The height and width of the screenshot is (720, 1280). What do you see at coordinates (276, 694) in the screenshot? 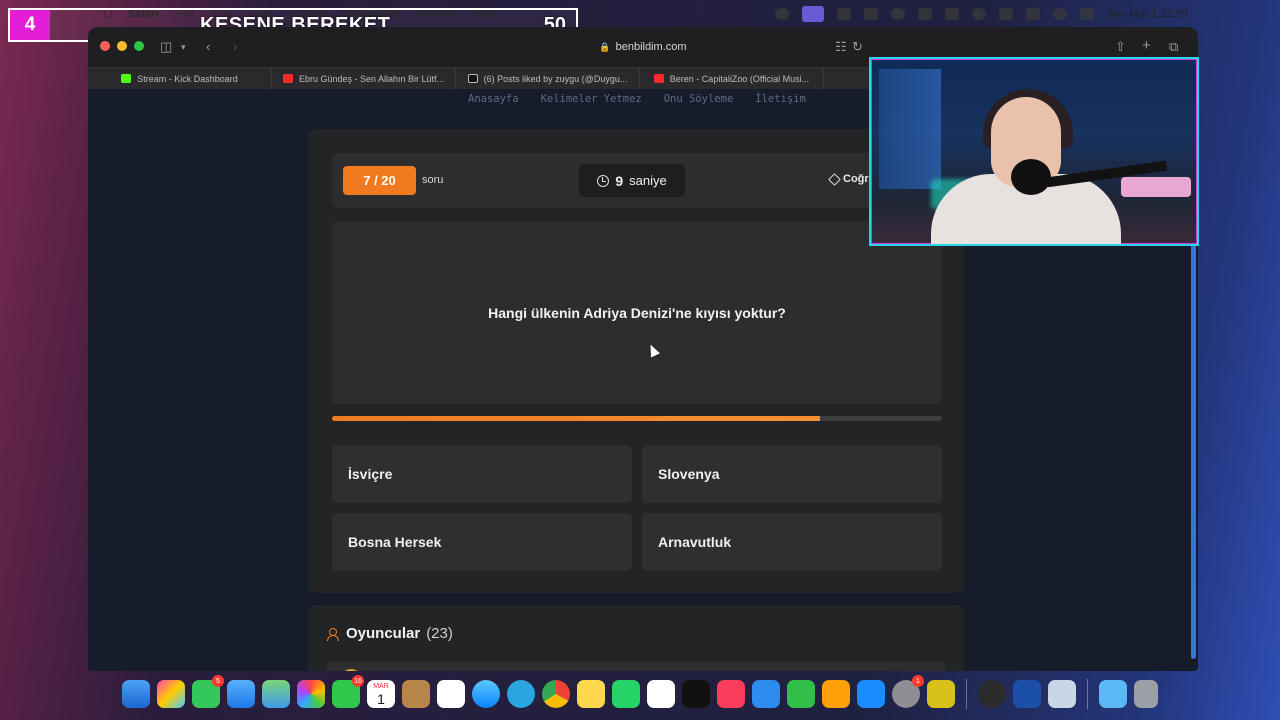
I see `maps-icon` at bounding box center [276, 694].